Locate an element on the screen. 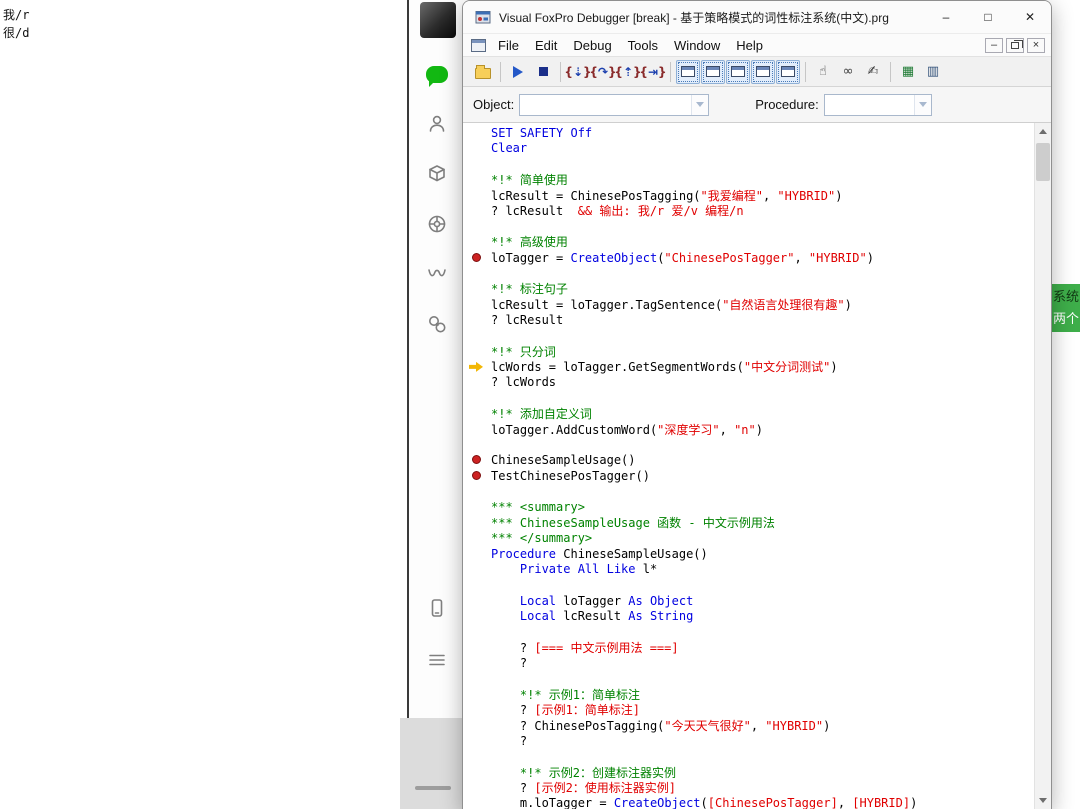  code-line: ? is located at coordinates (748, 741).